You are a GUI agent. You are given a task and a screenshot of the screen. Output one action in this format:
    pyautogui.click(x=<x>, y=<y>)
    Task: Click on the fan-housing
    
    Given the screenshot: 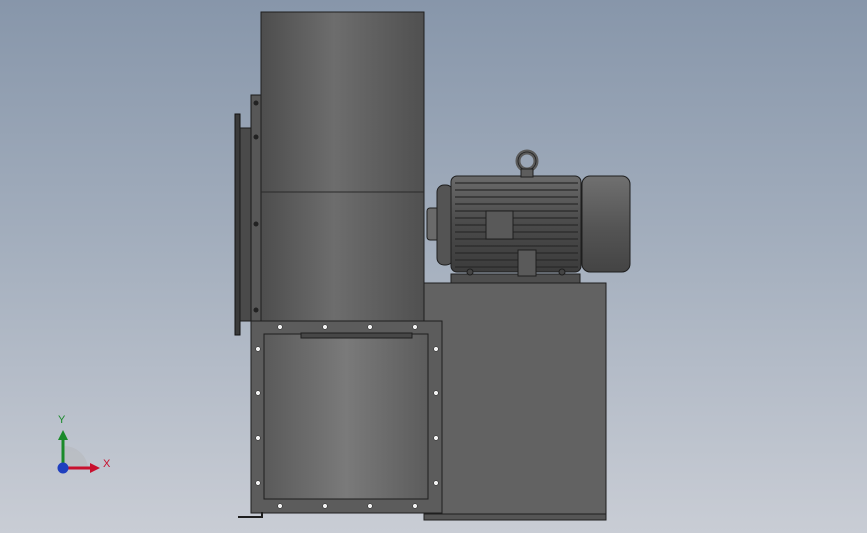 What is the action you would take?
    pyautogui.click(x=342, y=167)
    